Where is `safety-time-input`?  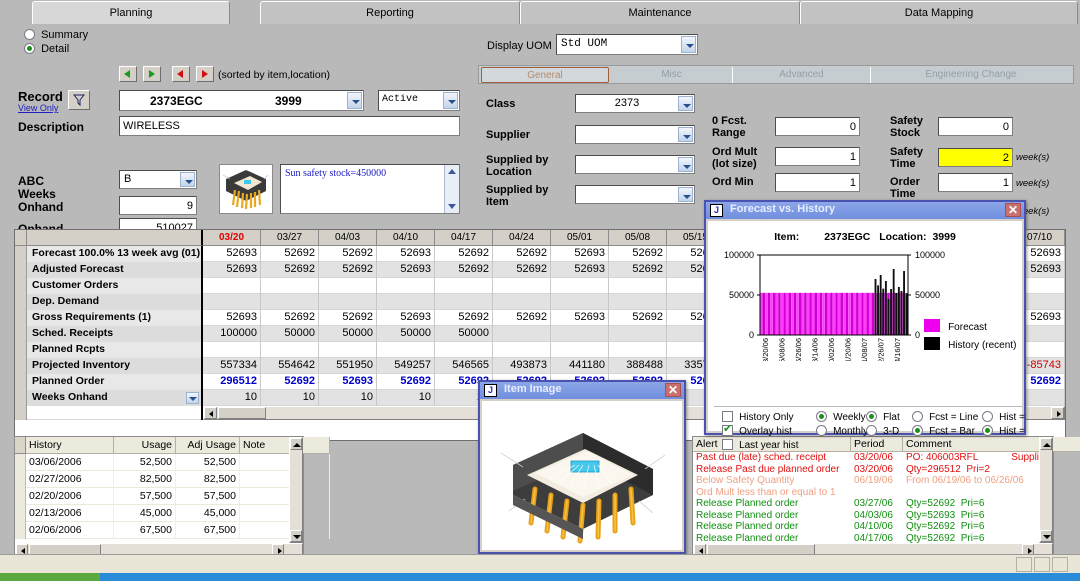
safety-time-input is located at coordinates (975, 157).